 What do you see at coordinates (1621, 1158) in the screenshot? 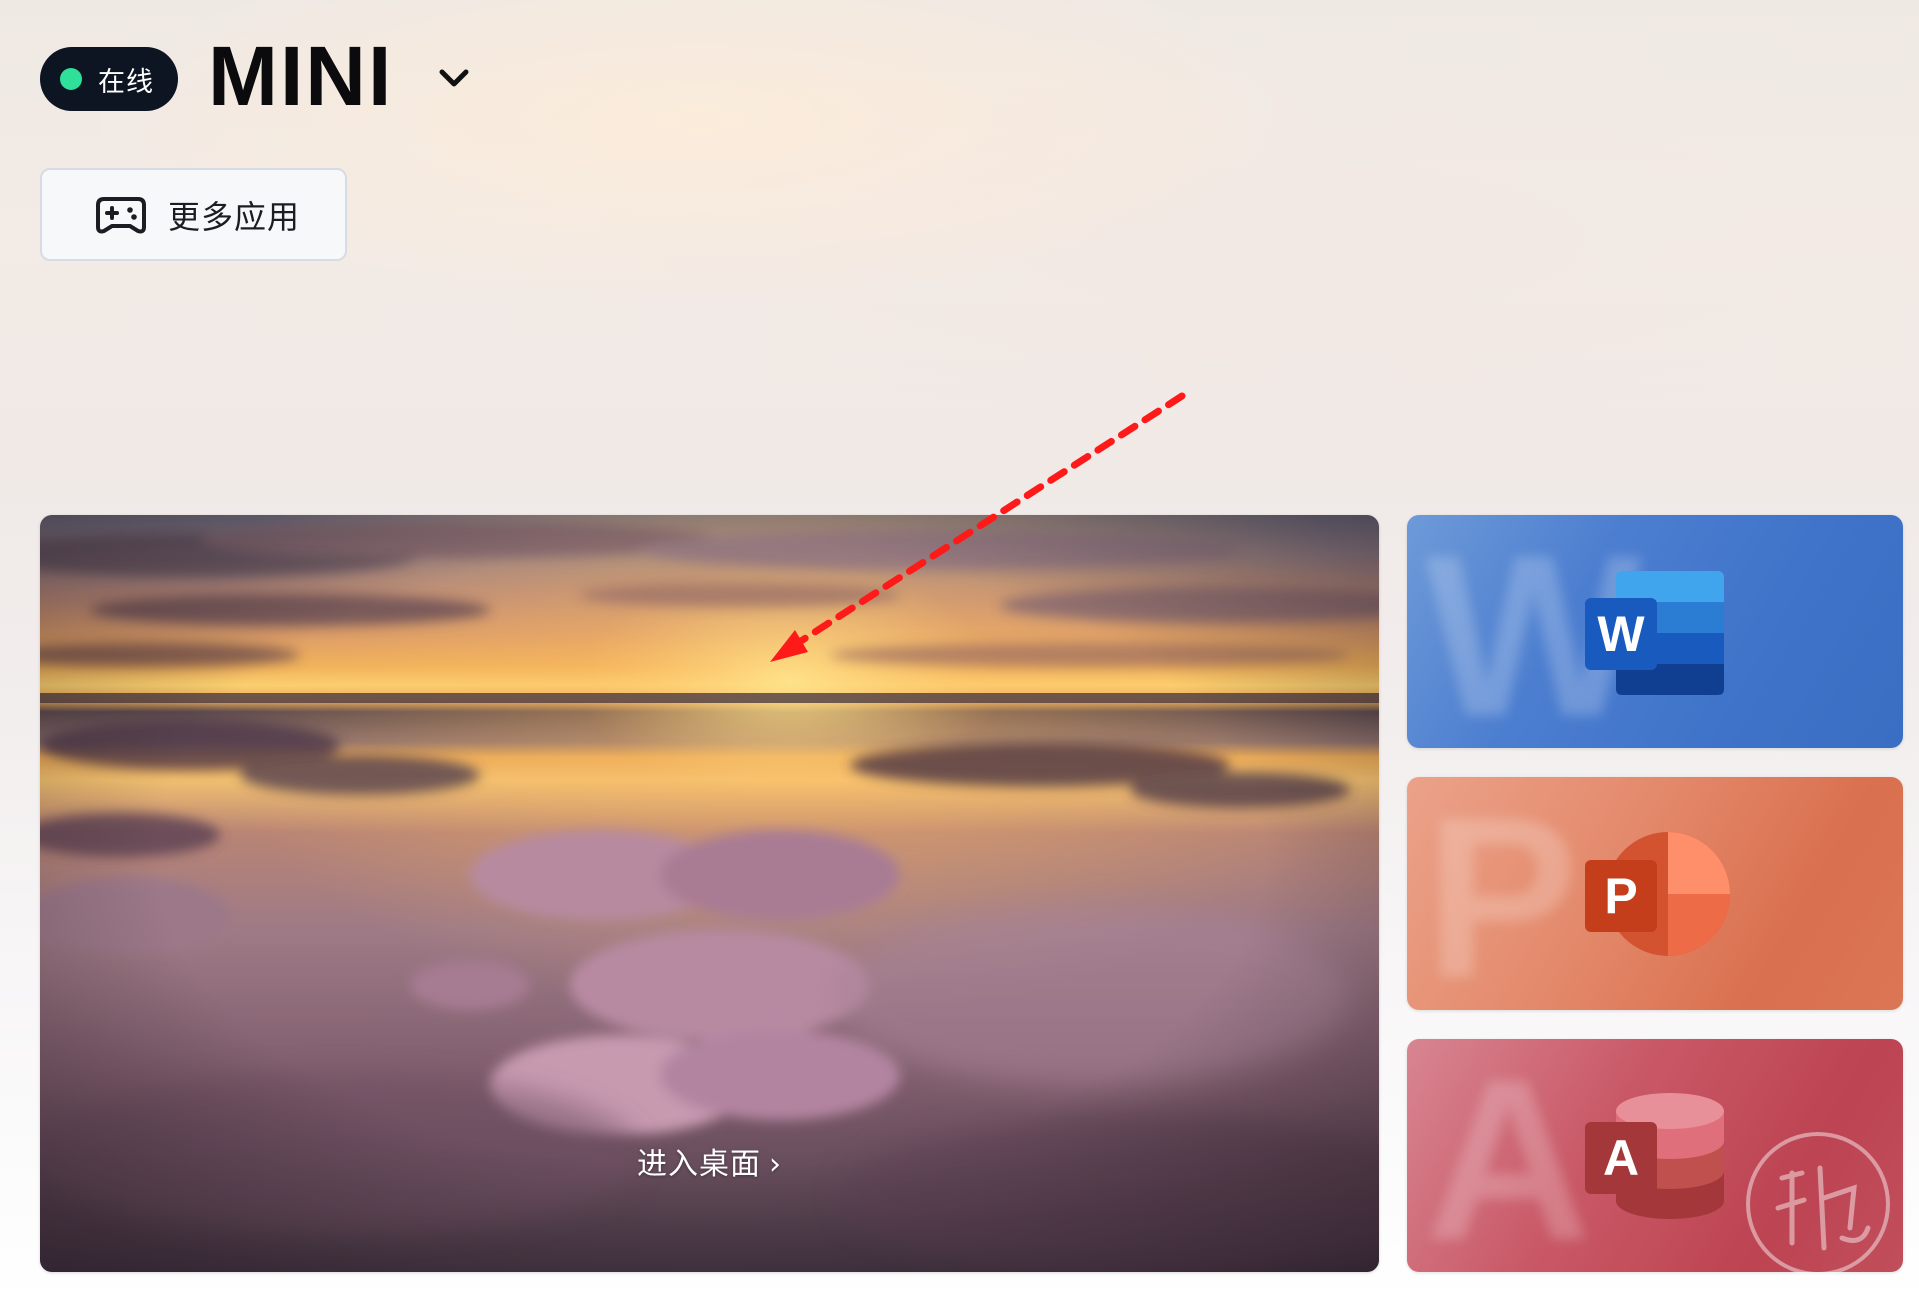
I see `svg-text: A` at bounding box center [1621, 1158].